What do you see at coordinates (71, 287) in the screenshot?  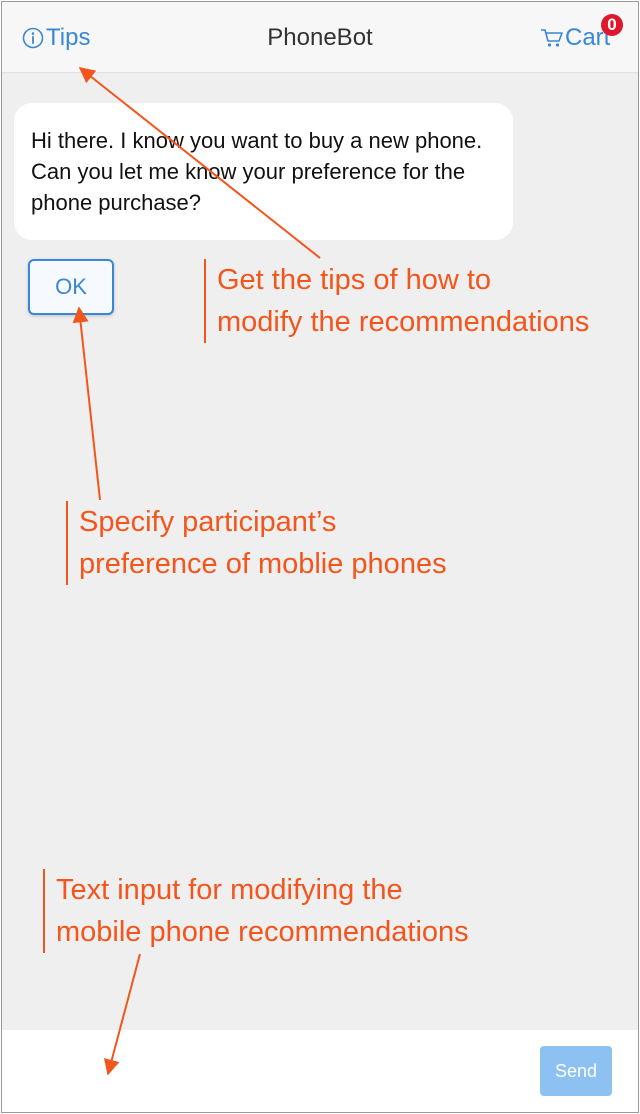 I see `ok-button: OK` at bounding box center [71, 287].